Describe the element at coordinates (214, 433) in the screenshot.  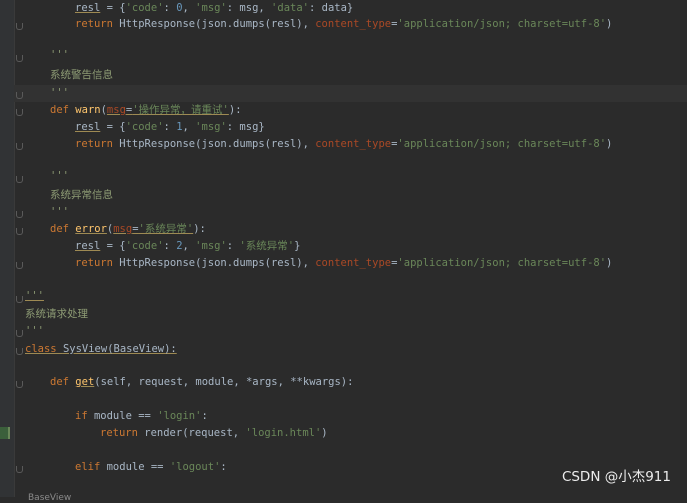
I see `code-line: return render(request, 'login.html')` at that location.